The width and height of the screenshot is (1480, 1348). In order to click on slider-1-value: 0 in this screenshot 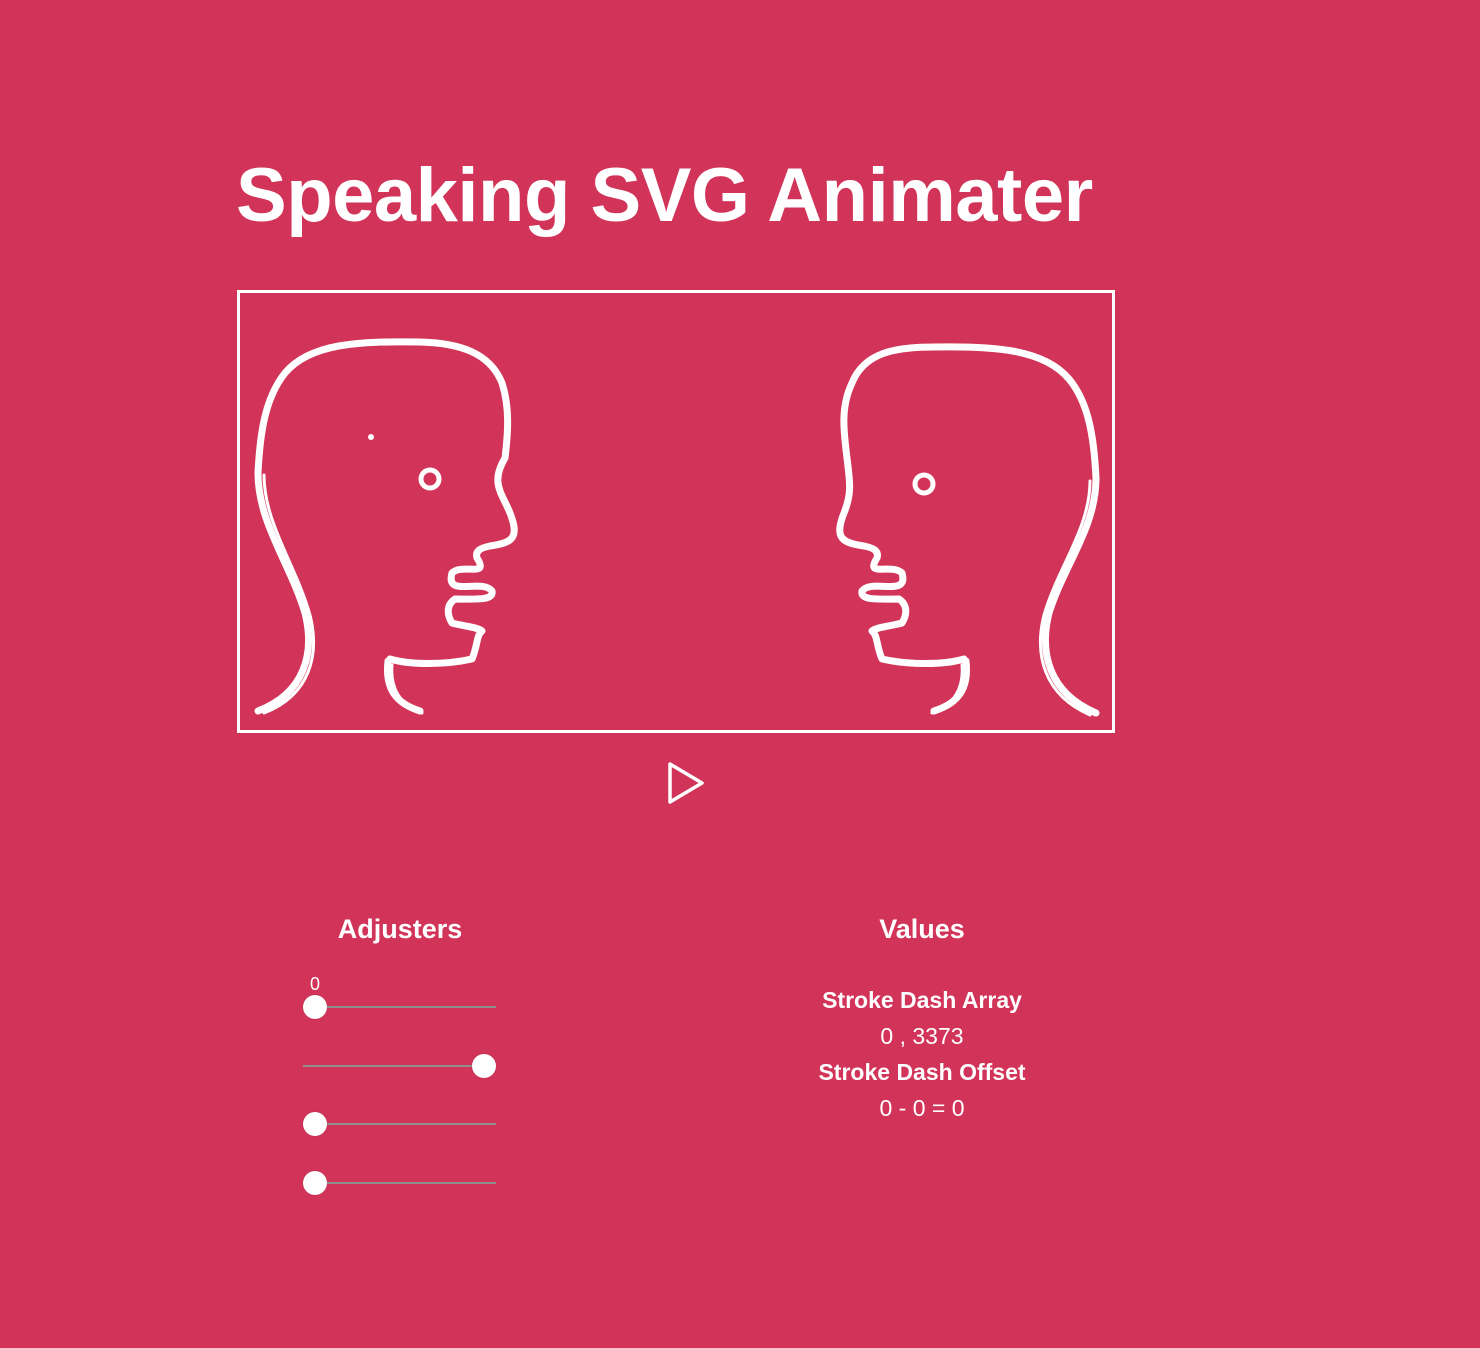, I will do `click(314, 984)`.